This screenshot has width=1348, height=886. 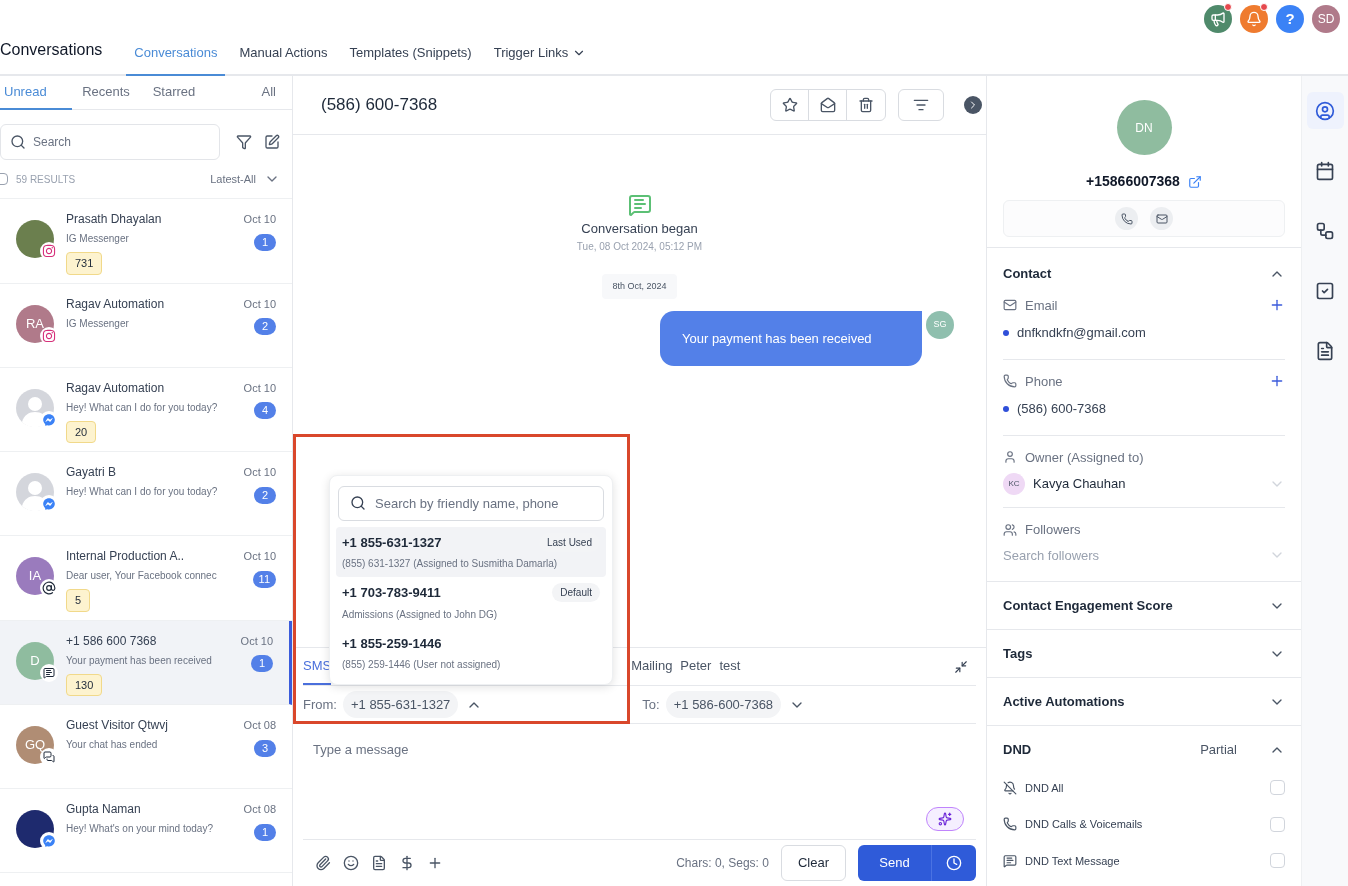 What do you see at coordinates (471, 503) in the screenshot?
I see `number-search-field: Search by friendly name, phone` at bounding box center [471, 503].